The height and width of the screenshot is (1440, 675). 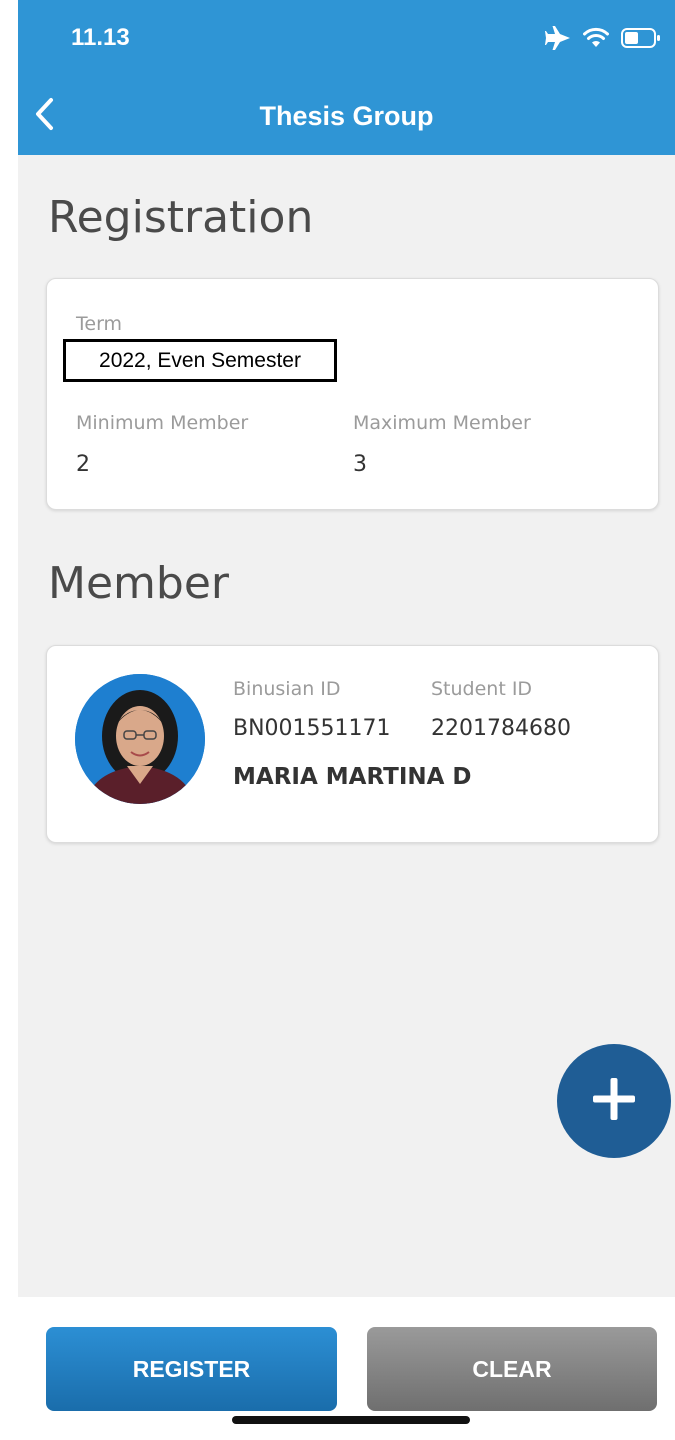 I want to click on student-id-label: Student ID, so click(x=482, y=689).